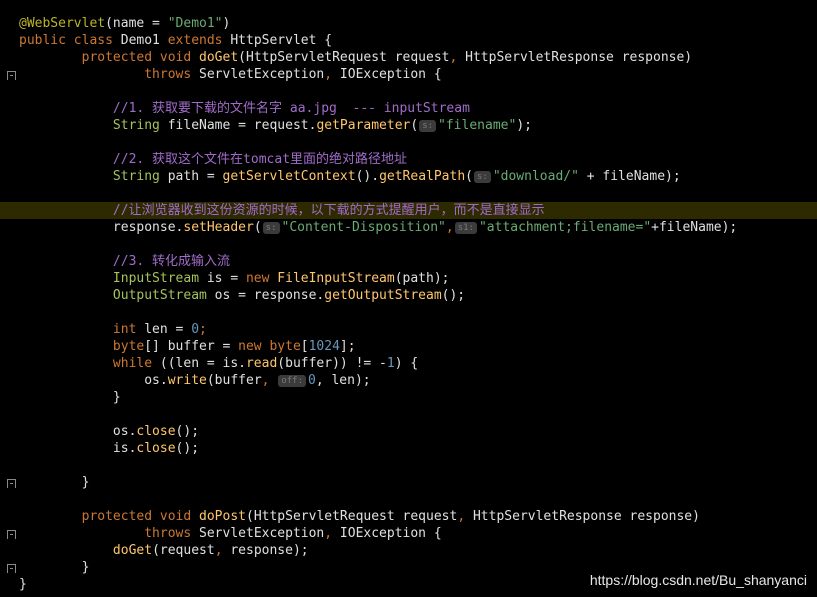 The image size is (817, 597). What do you see at coordinates (222, 278) in the screenshot?
I see `code-token: is =` at bounding box center [222, 278].